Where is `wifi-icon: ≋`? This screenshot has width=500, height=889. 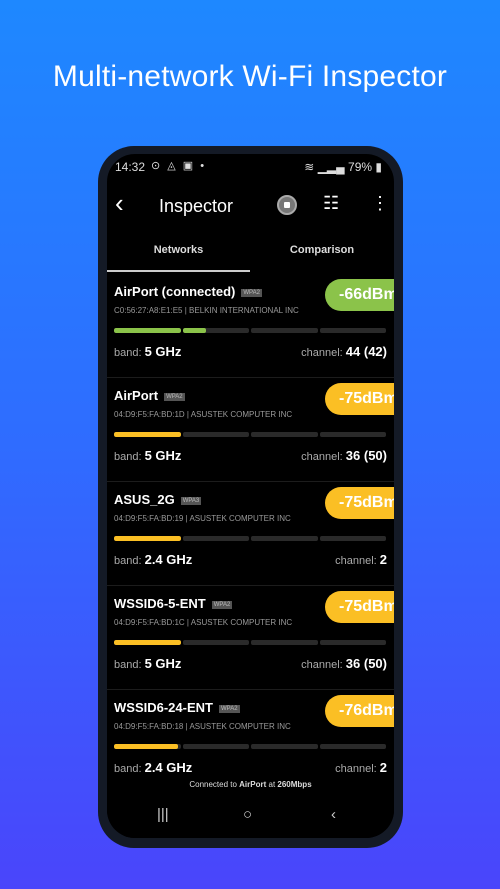 wifi-icon: ≋ is located at coordinates (309, 167).